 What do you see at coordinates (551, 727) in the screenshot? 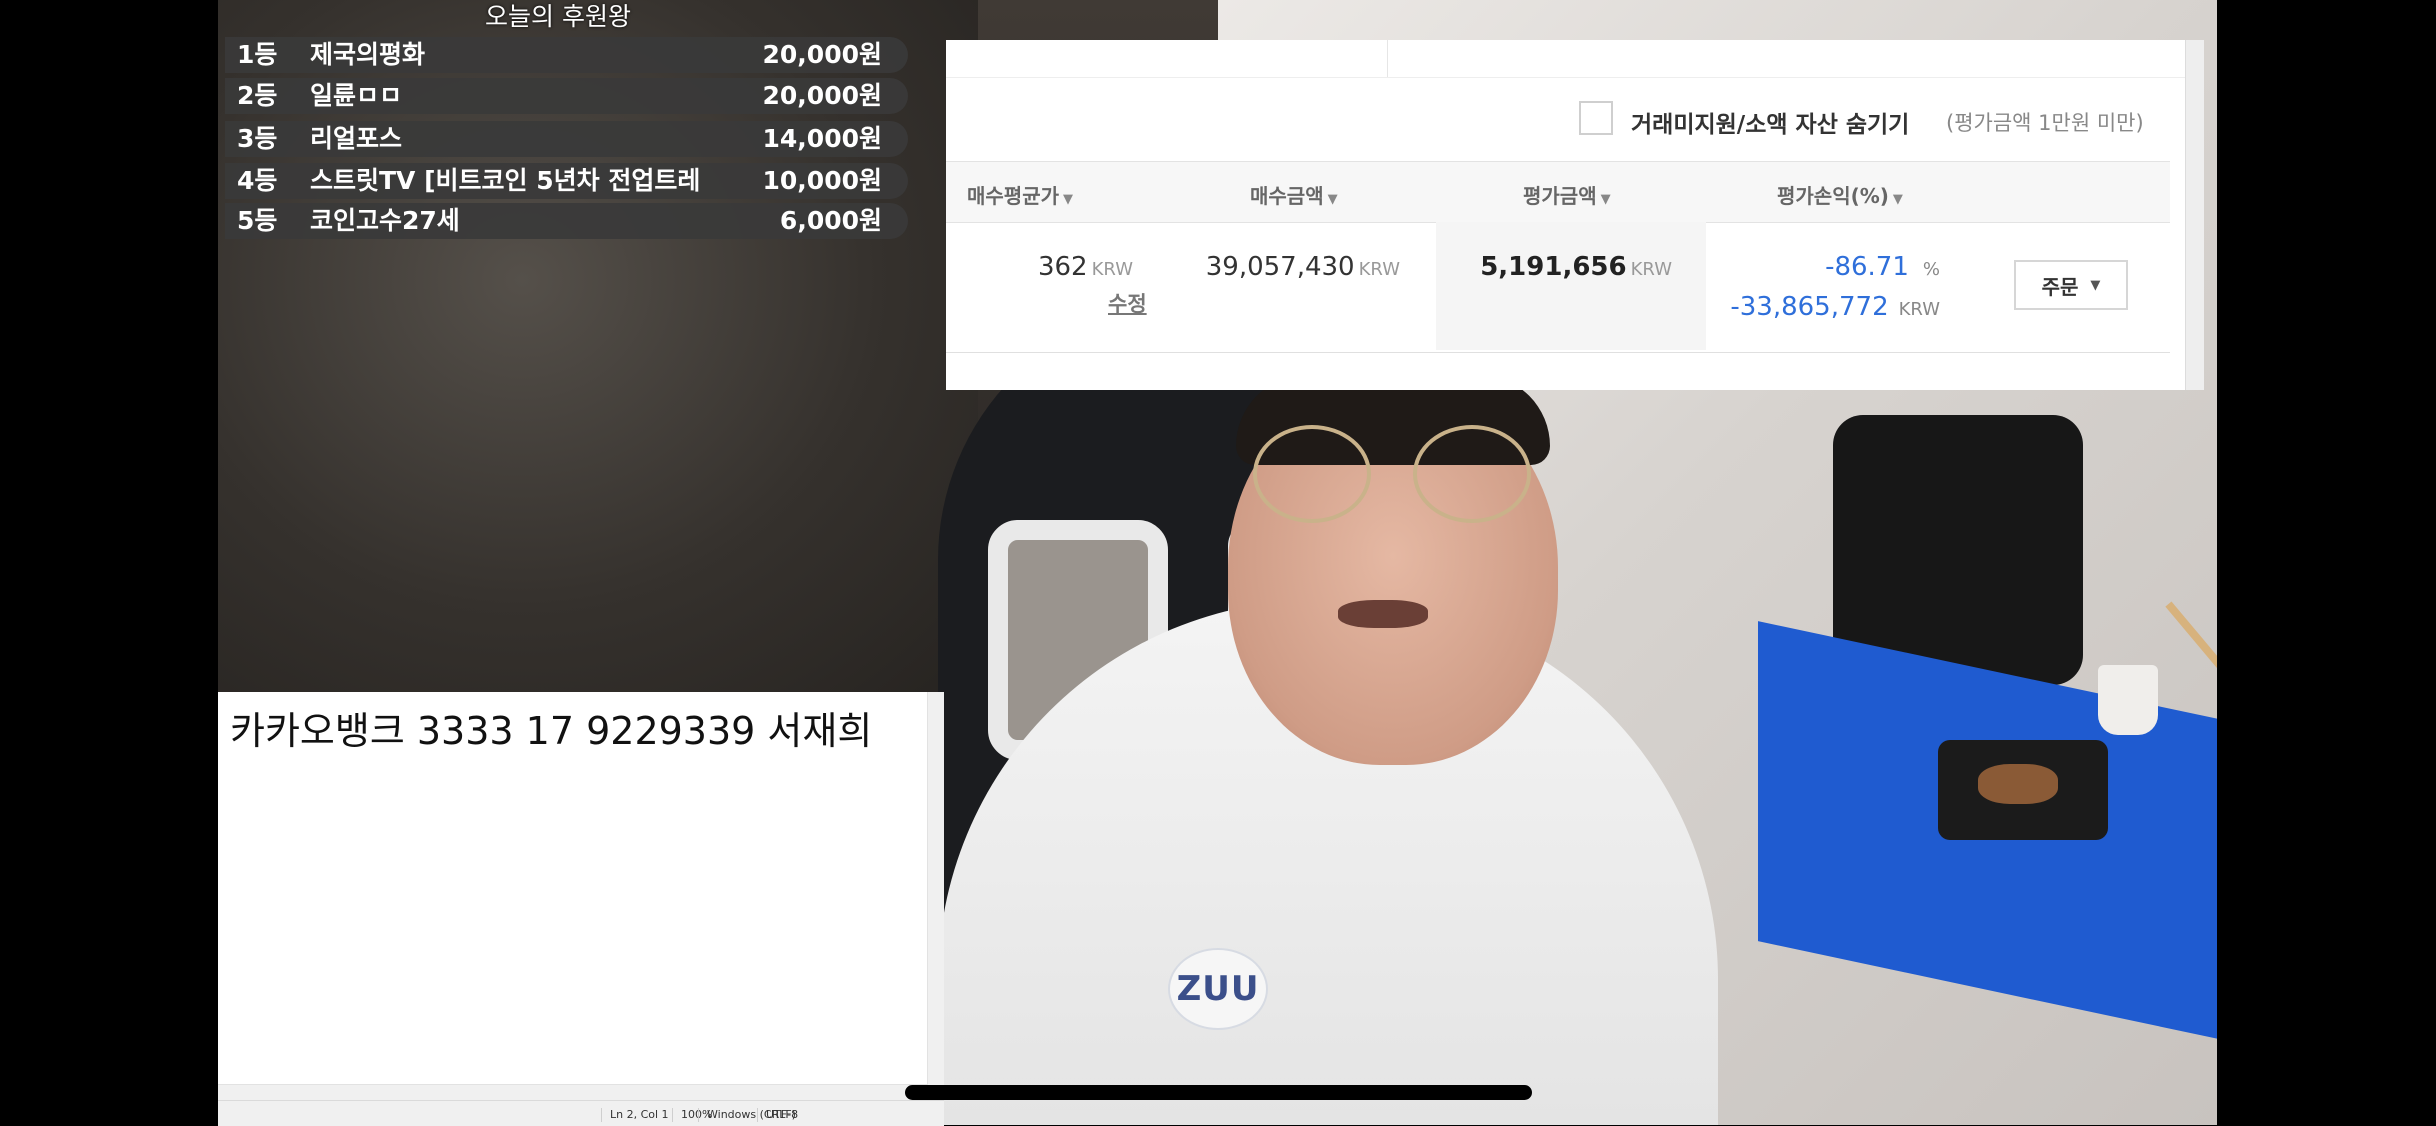
I see `notepad-content: 카카오뱅크 3333 17 9229339 서재희` at bounding box center [551, 727].